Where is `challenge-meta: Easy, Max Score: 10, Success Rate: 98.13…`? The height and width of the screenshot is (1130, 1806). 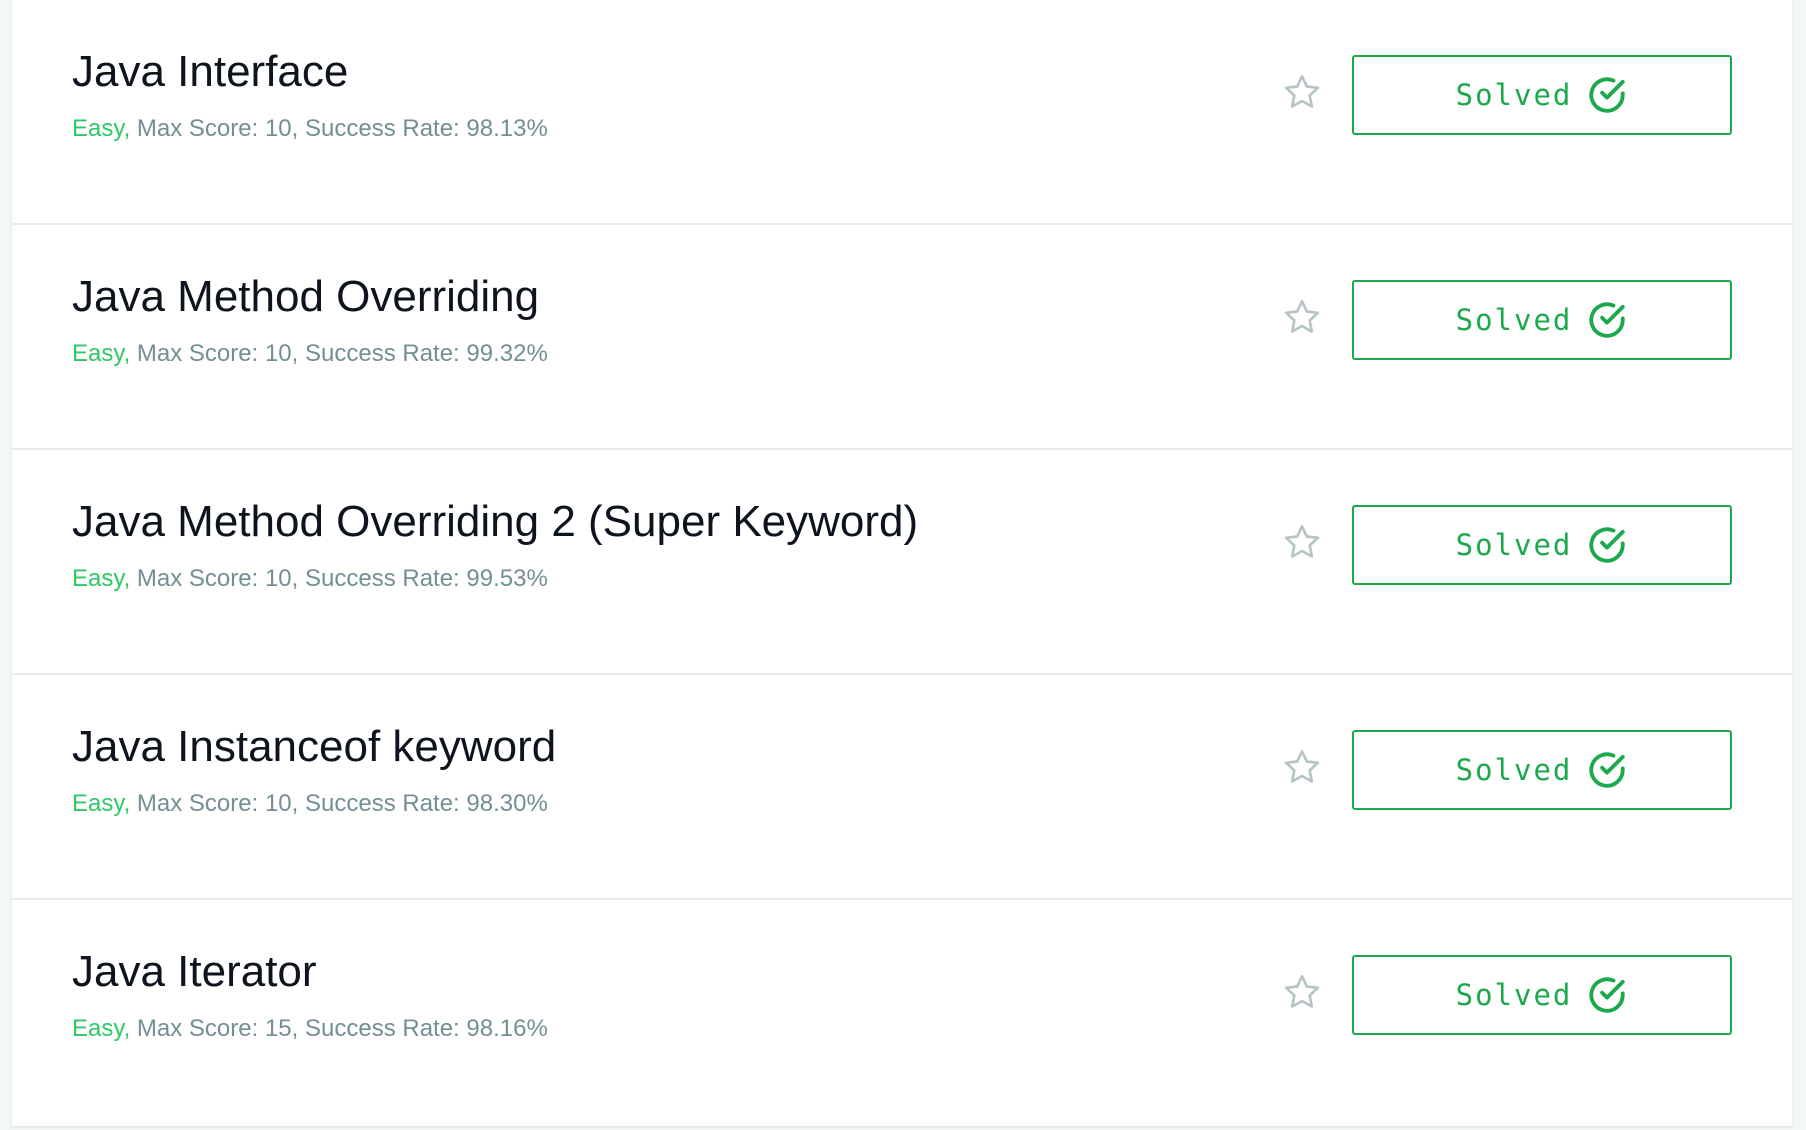
challenge-meta: Easy, Max Score: 10, Success Rate: 98.13… is located at coordinates (310, 129).